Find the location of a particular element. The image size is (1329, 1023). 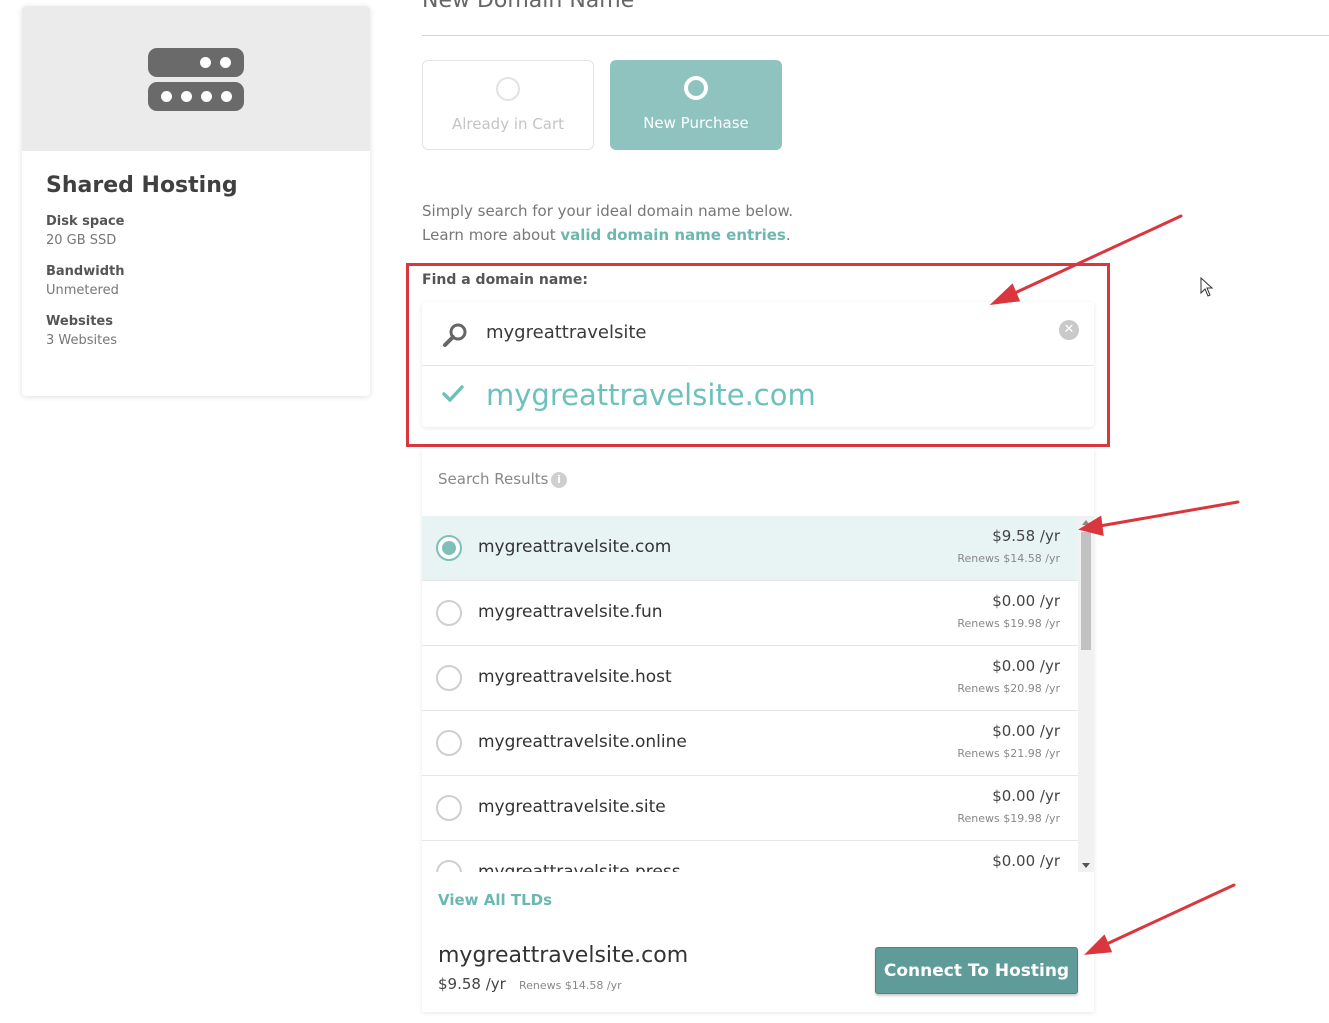

result-row: mygreattravelsite.press $0.00 /yr is located at coordinates (750, 856).